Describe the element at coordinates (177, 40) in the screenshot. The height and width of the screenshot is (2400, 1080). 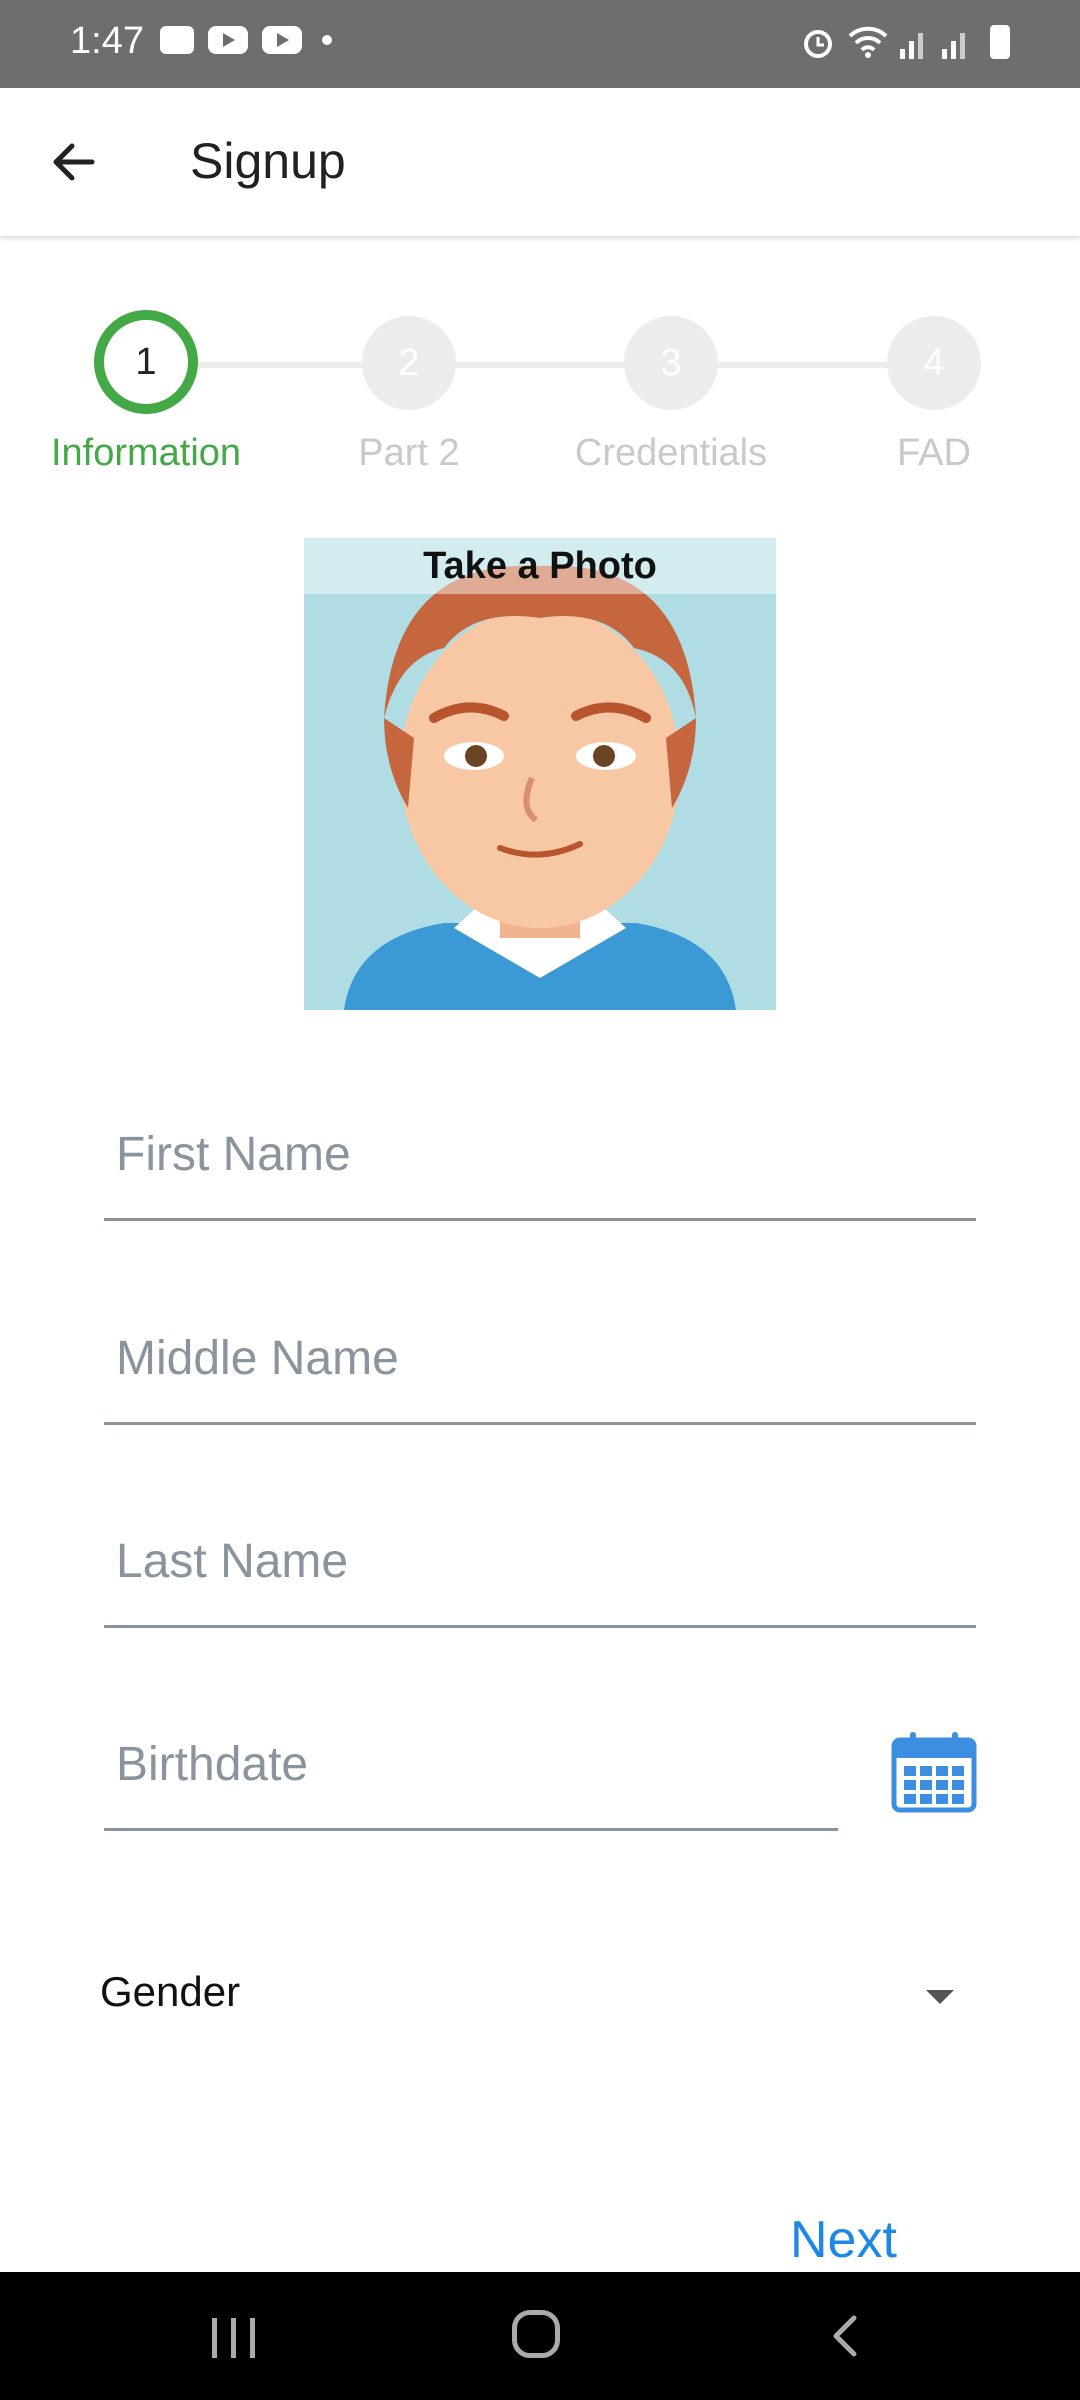
I see `gallery-icon` at that location.